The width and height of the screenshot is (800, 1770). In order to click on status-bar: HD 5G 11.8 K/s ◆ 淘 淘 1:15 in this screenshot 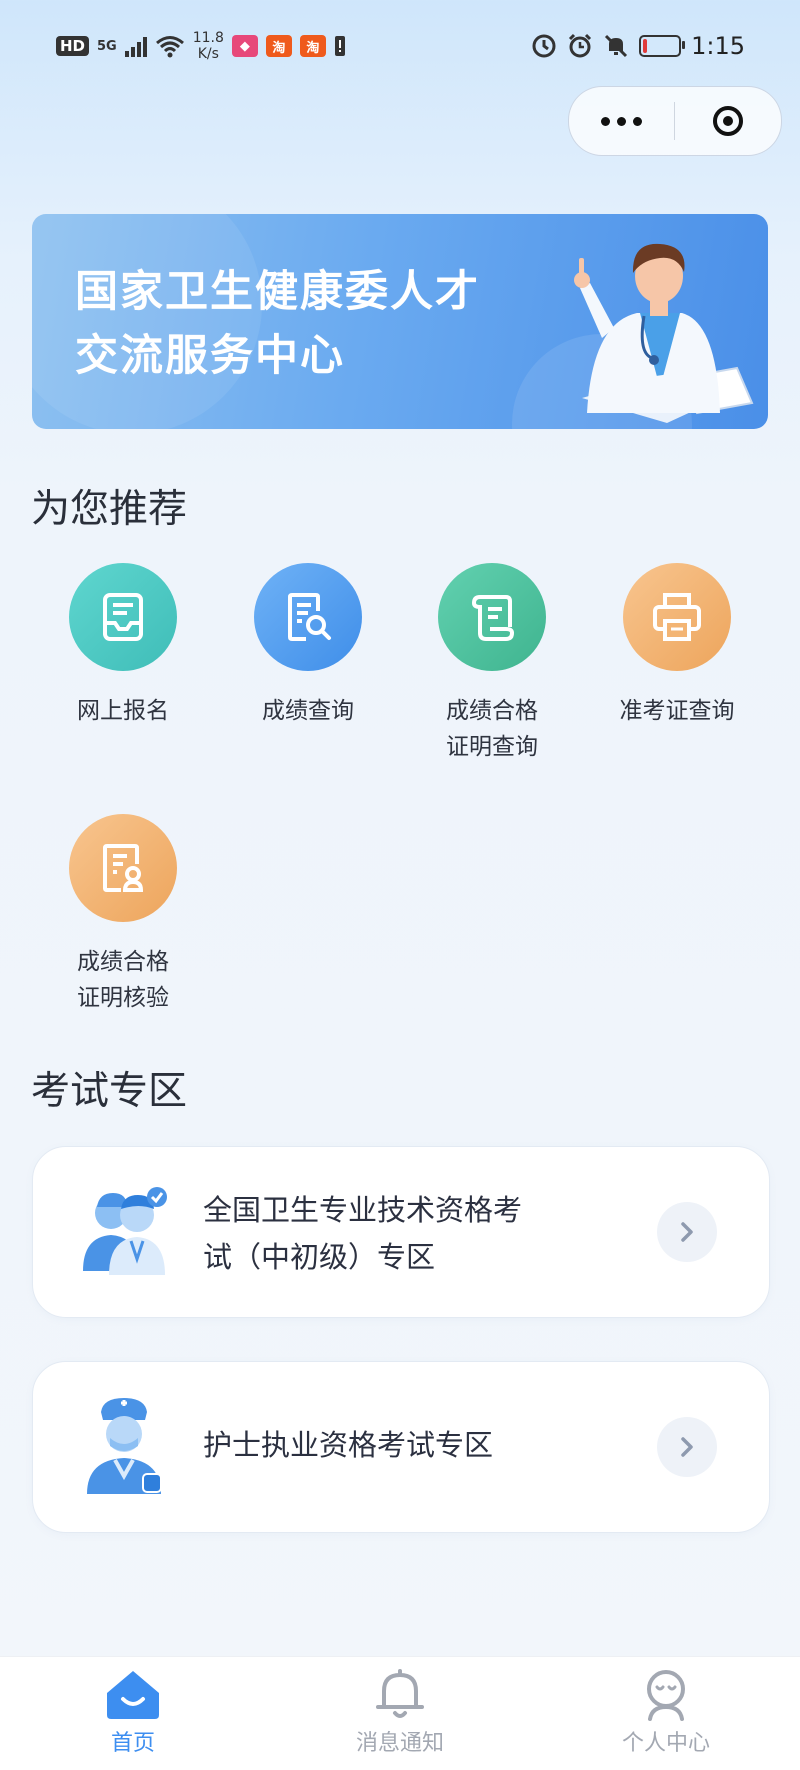, I will do `click(400, 47)`.